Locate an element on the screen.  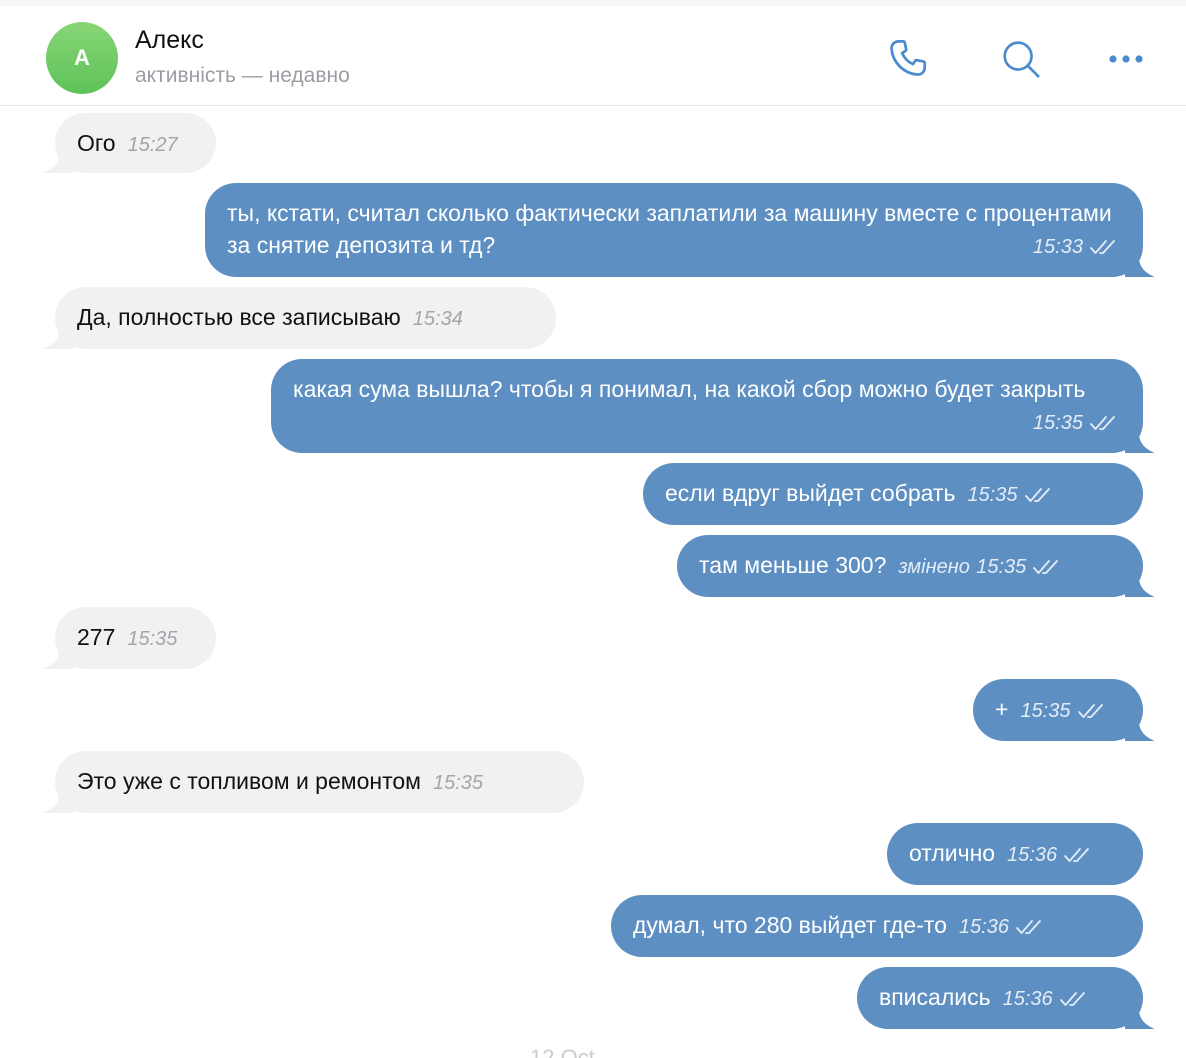
message-text: если вдруг выйдет собрать is located at coordinates (810, 493).